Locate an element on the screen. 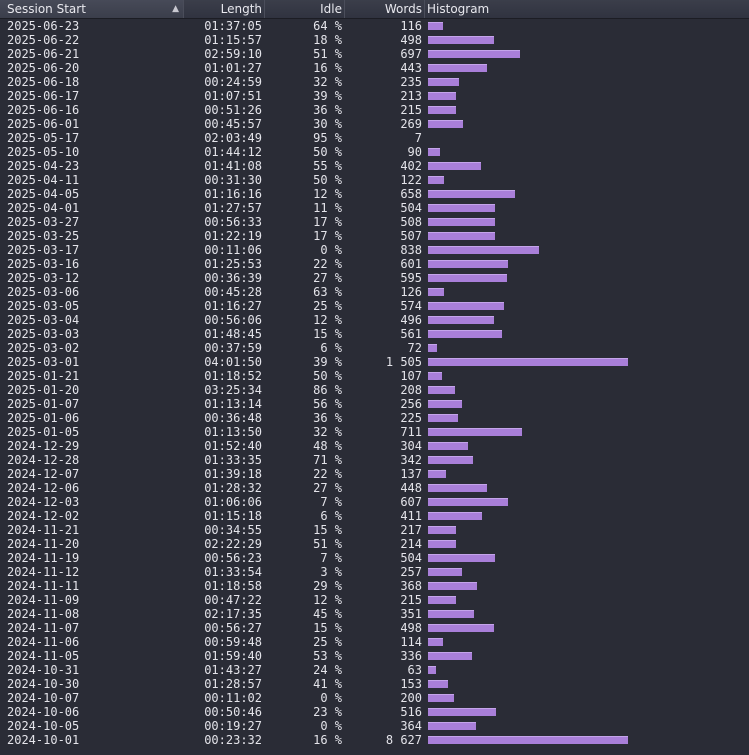 This screenshot has width=749, height=755. table-row: 2025-03-05 01:16:27 25 % 574 is located at coordinates (374, 306).